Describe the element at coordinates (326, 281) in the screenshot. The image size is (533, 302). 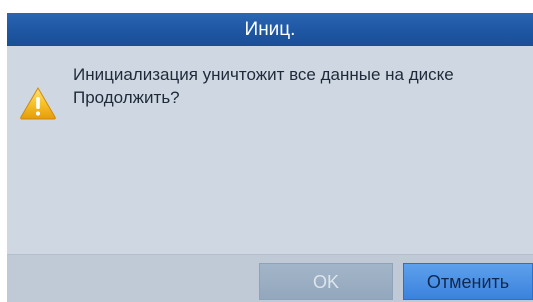
I see `ok-button: OK` at that location.